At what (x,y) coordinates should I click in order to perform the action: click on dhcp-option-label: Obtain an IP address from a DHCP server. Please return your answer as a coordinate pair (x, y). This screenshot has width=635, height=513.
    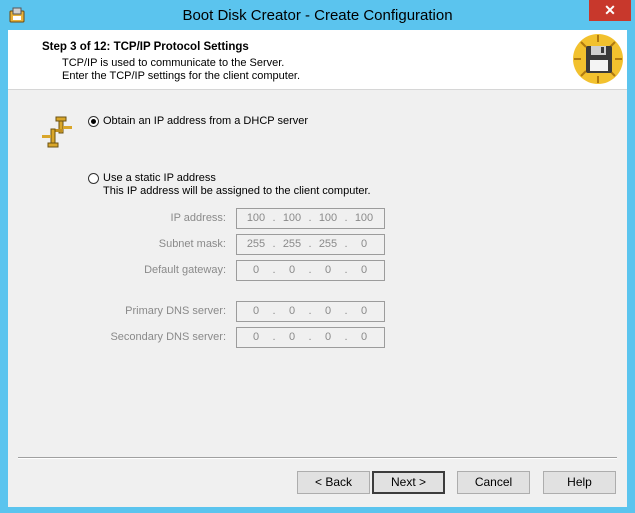
    Looking at the image, I should click on (205, 121).